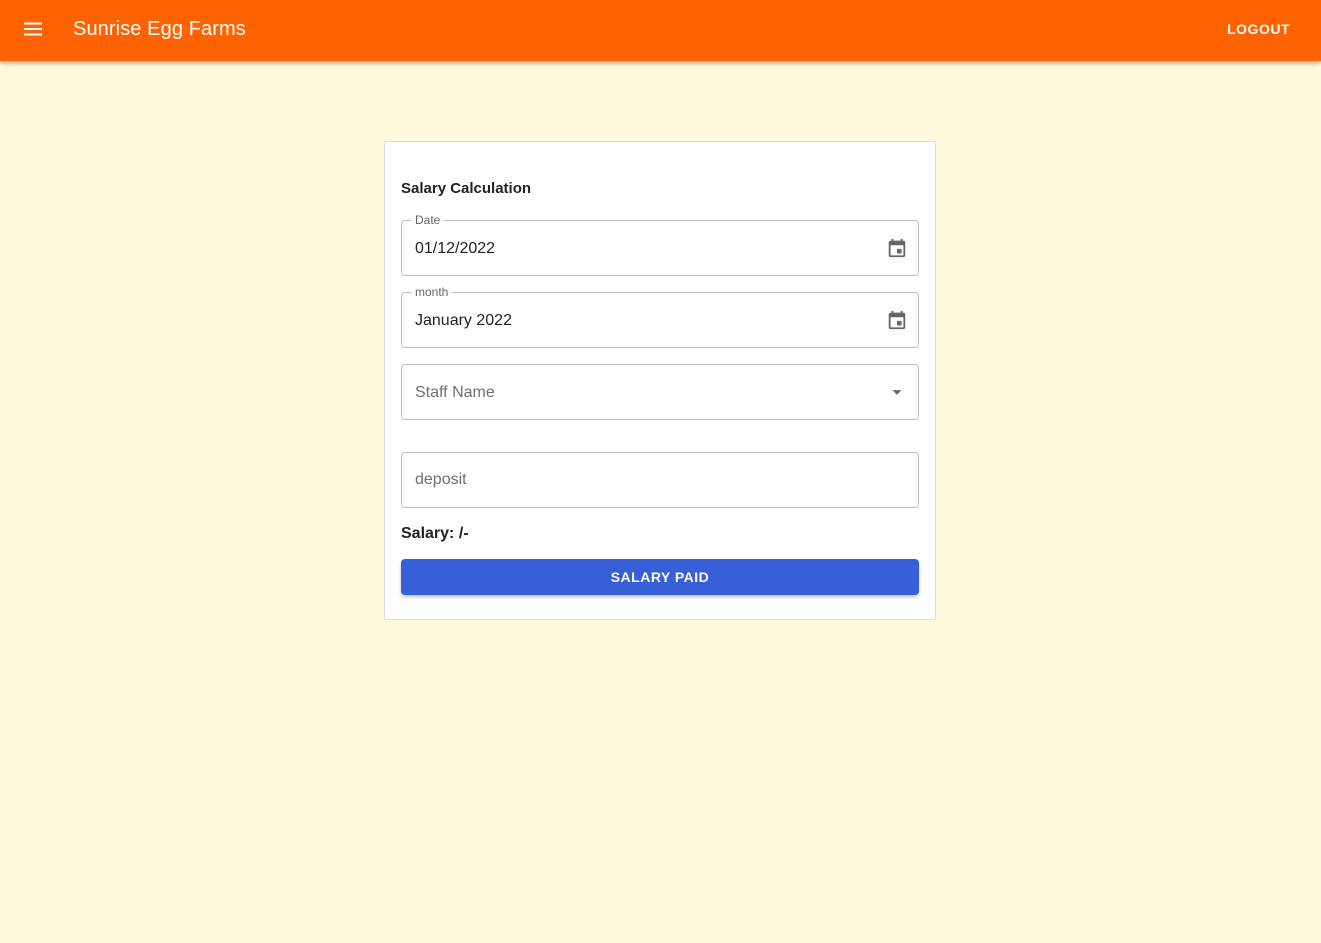  I want to click on deposit-field, so click(660, 480).